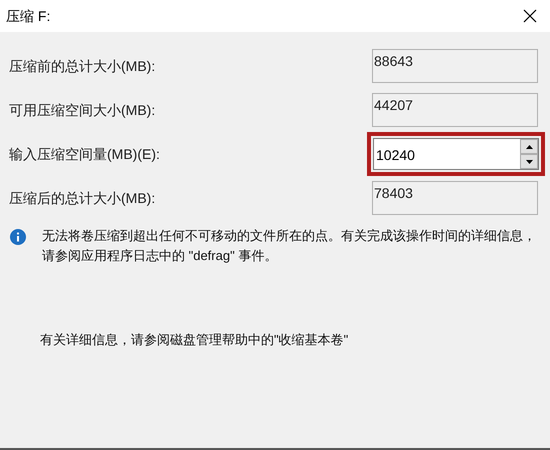  I want to click on field-label: 压缩后的总计大小(MB):, so click(82, 198).